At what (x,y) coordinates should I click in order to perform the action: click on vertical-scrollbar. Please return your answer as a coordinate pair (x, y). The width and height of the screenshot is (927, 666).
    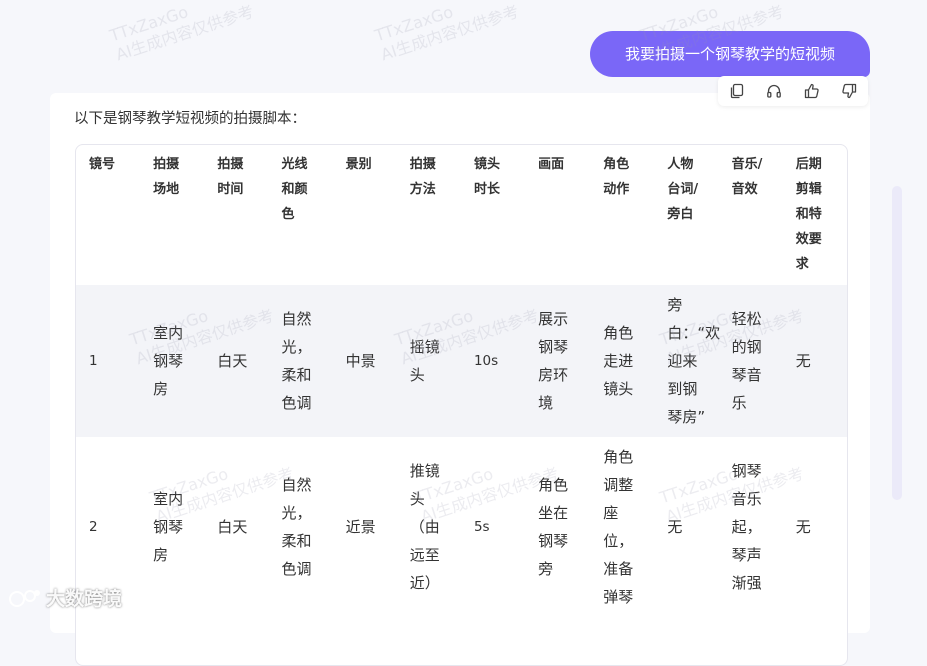
    Looking at the image, I should click on (897, 343).